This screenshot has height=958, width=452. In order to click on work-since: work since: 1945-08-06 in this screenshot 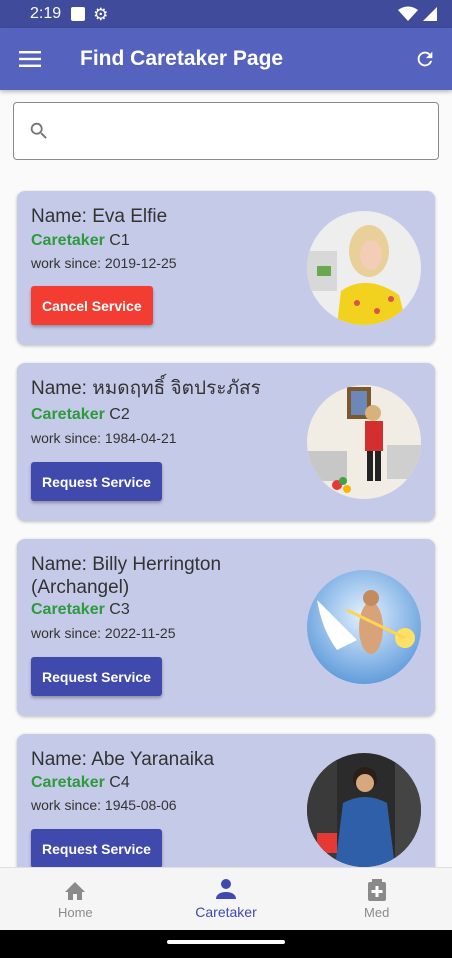, I will do `click(104, 805)`.